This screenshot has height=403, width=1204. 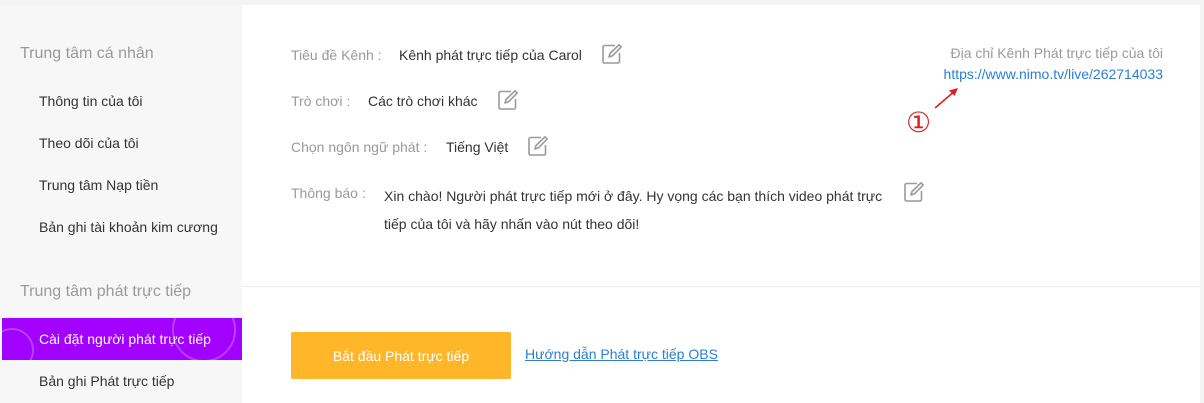 What do you see at coordinates (121, 227) in the screenshot?
I see `sidebar-item-diamond-records: Bản ghi tài khoản kim cương` at bounding box center [121, 227].